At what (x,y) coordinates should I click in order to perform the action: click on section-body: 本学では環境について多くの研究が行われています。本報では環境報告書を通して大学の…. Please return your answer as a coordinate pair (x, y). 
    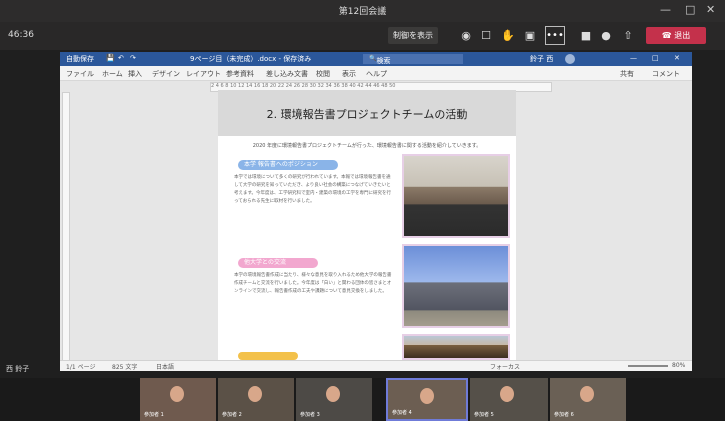
    Looking at the image, I should click on (313, 189).